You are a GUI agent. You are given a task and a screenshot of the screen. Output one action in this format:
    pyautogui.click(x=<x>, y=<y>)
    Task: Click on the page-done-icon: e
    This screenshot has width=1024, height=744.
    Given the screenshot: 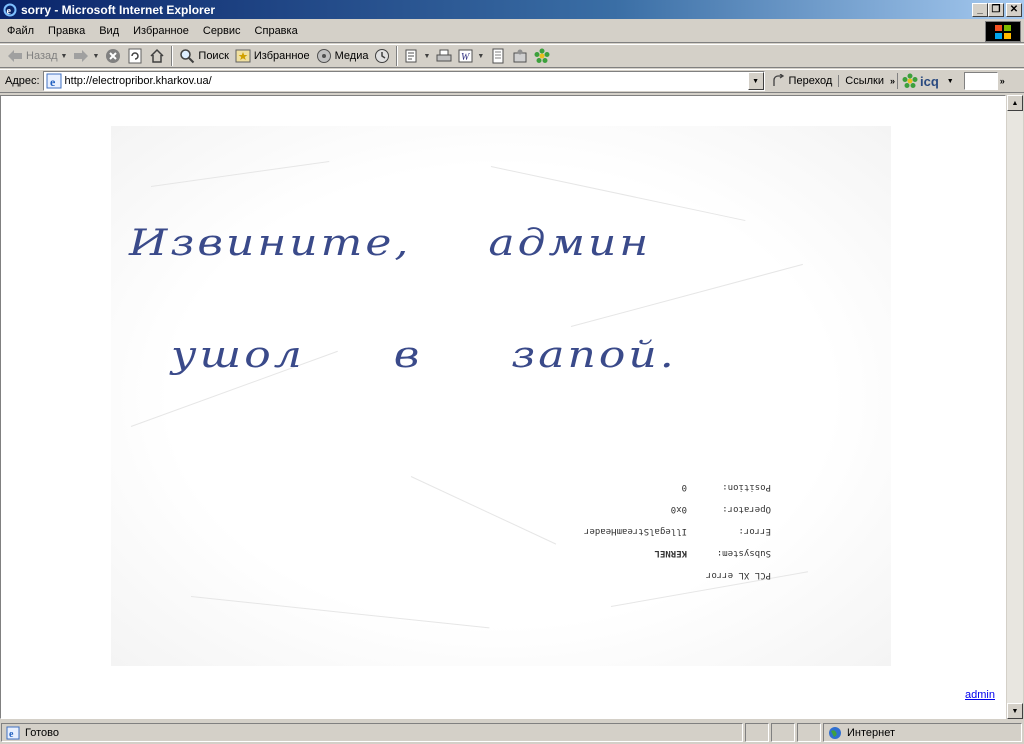 What is the action you would take?
    pyautogui.click(x=13, y=733)
    